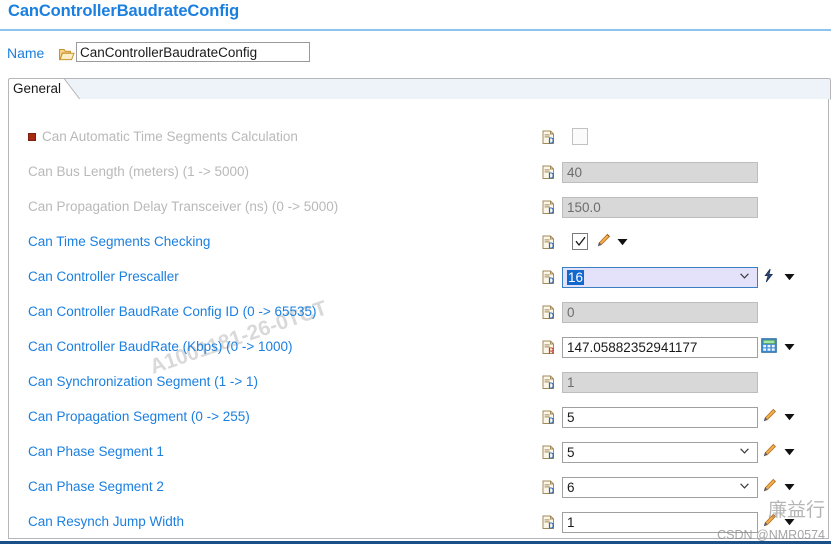  I want to click on checkmark-icon, so click(580, 241).